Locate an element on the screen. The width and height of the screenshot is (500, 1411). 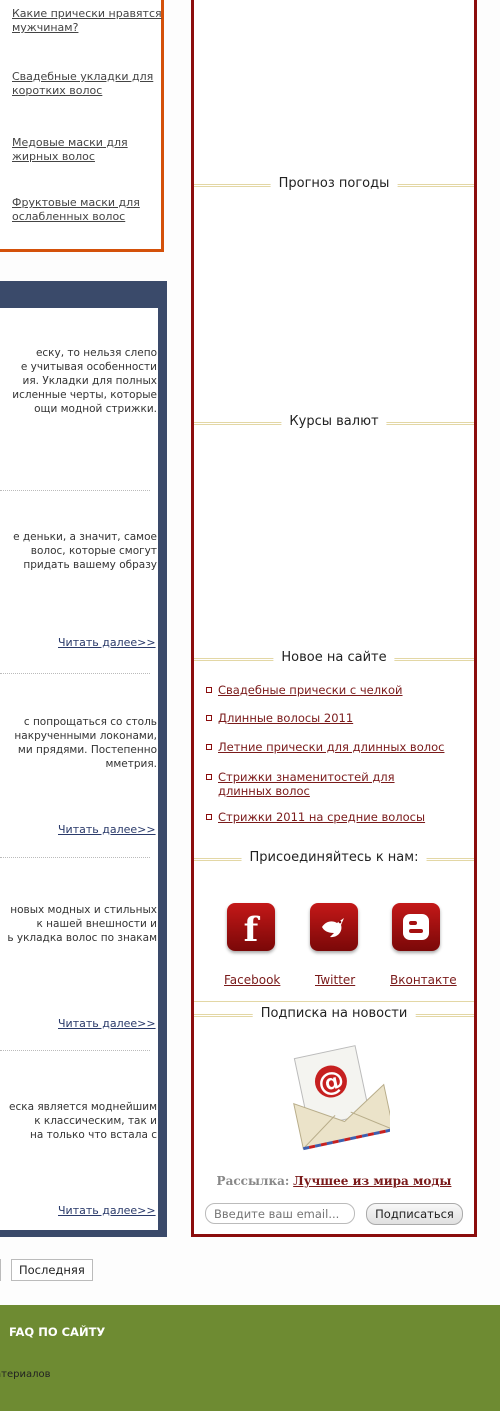
blogger-icon is located at coordinates (416, 927).